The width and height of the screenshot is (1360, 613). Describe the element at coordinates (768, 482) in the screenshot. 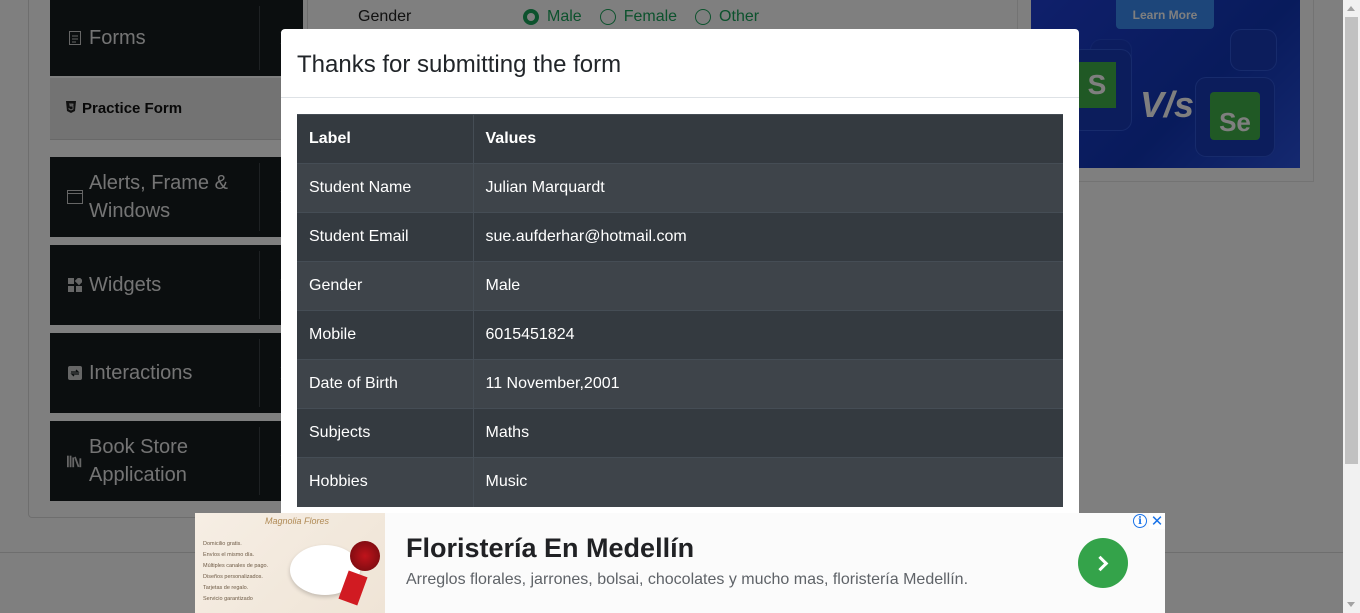

I see `row-value: Music` at that location.